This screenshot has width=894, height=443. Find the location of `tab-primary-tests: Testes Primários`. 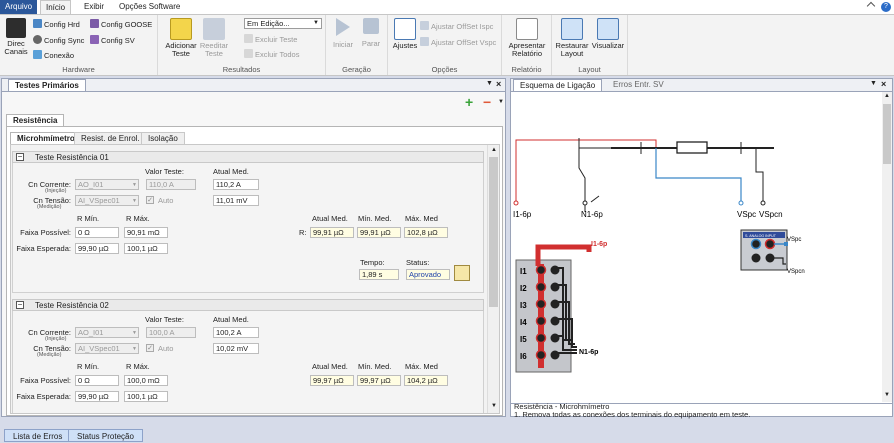

tab-primary-tests: Testes Primários is located at coordinates (47, 85).